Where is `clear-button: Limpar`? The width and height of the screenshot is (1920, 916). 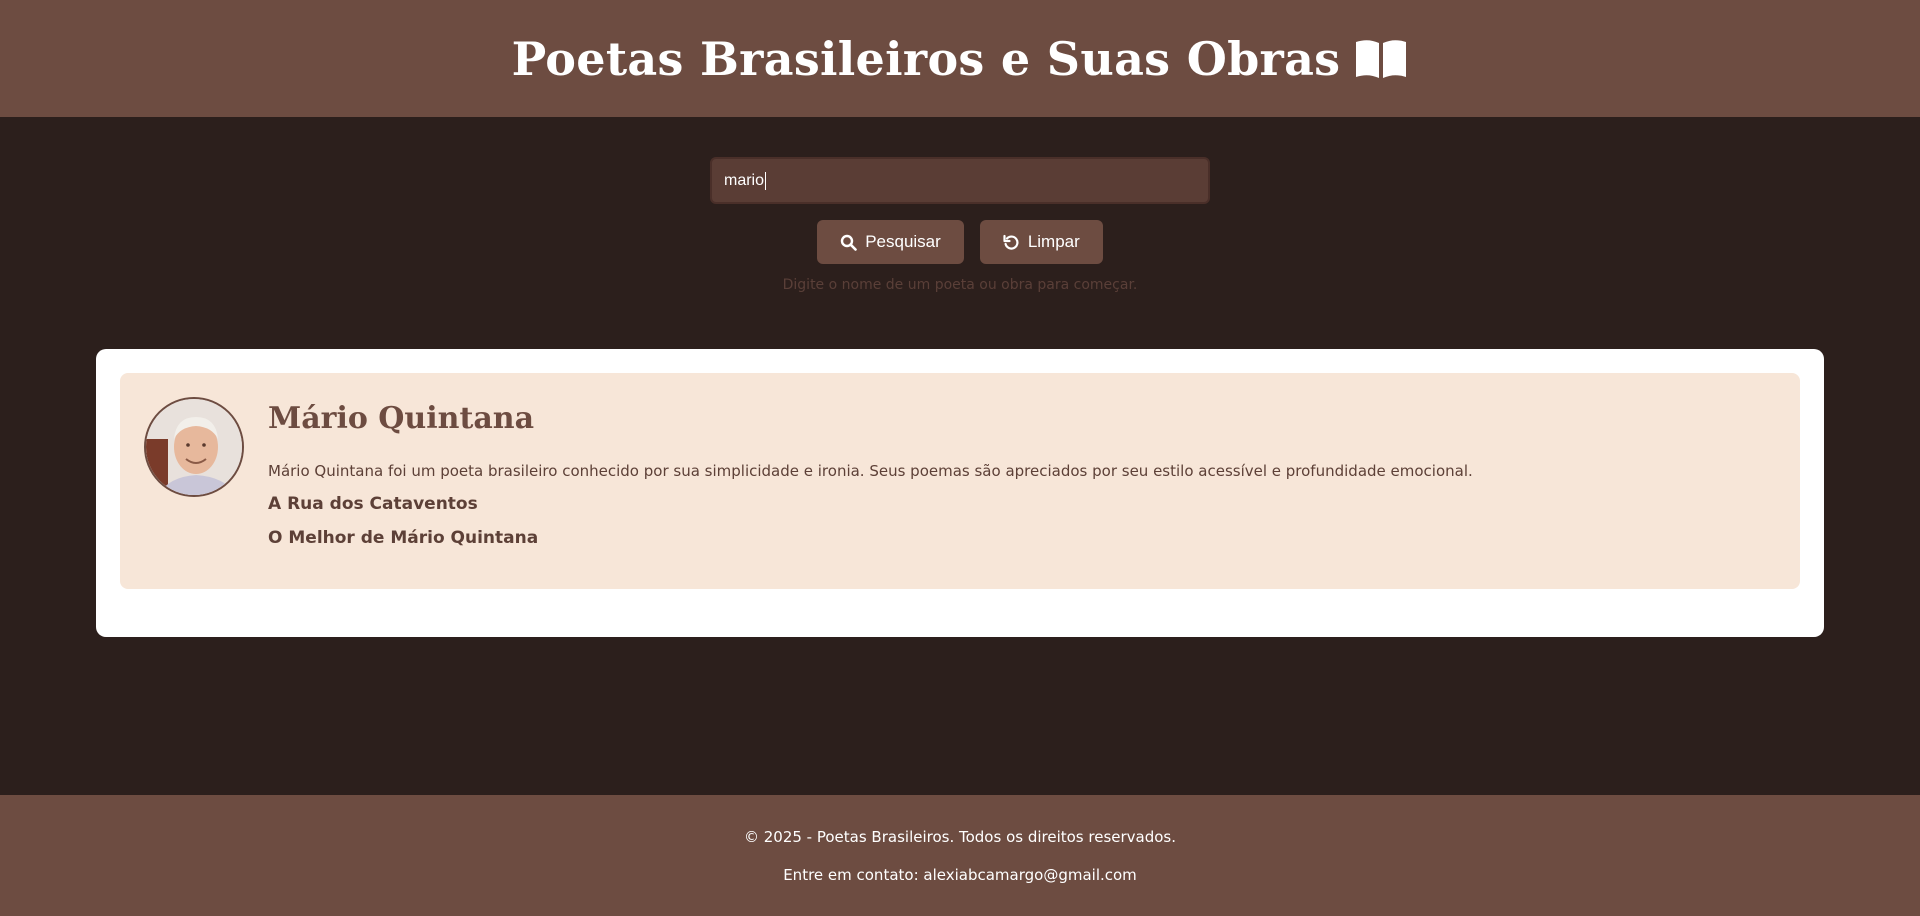 clear-button: Limpar is located at coordinates (1041, 242).